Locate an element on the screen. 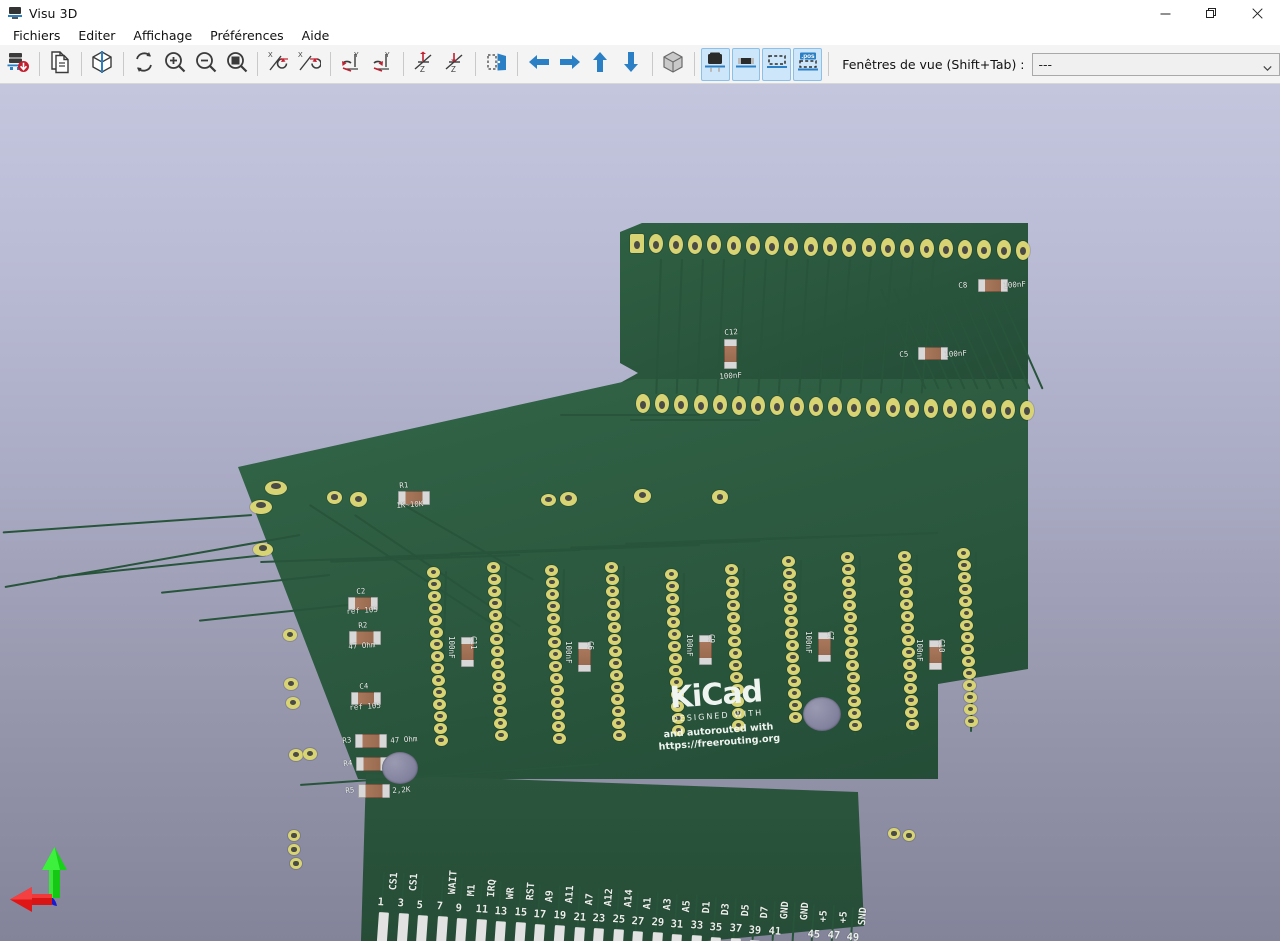  reload-board-button is located at coordinates (18, 64).